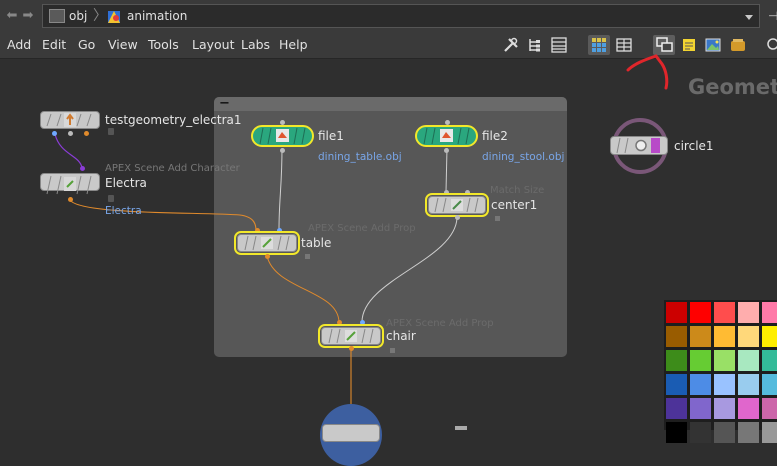 The width and height of the screenshot is (777, 466). What do you see at coordinates (523, 157) in the screenshot?
I see `node-sub-file2: dining_stool.obj` at bounding box center [523, 157].